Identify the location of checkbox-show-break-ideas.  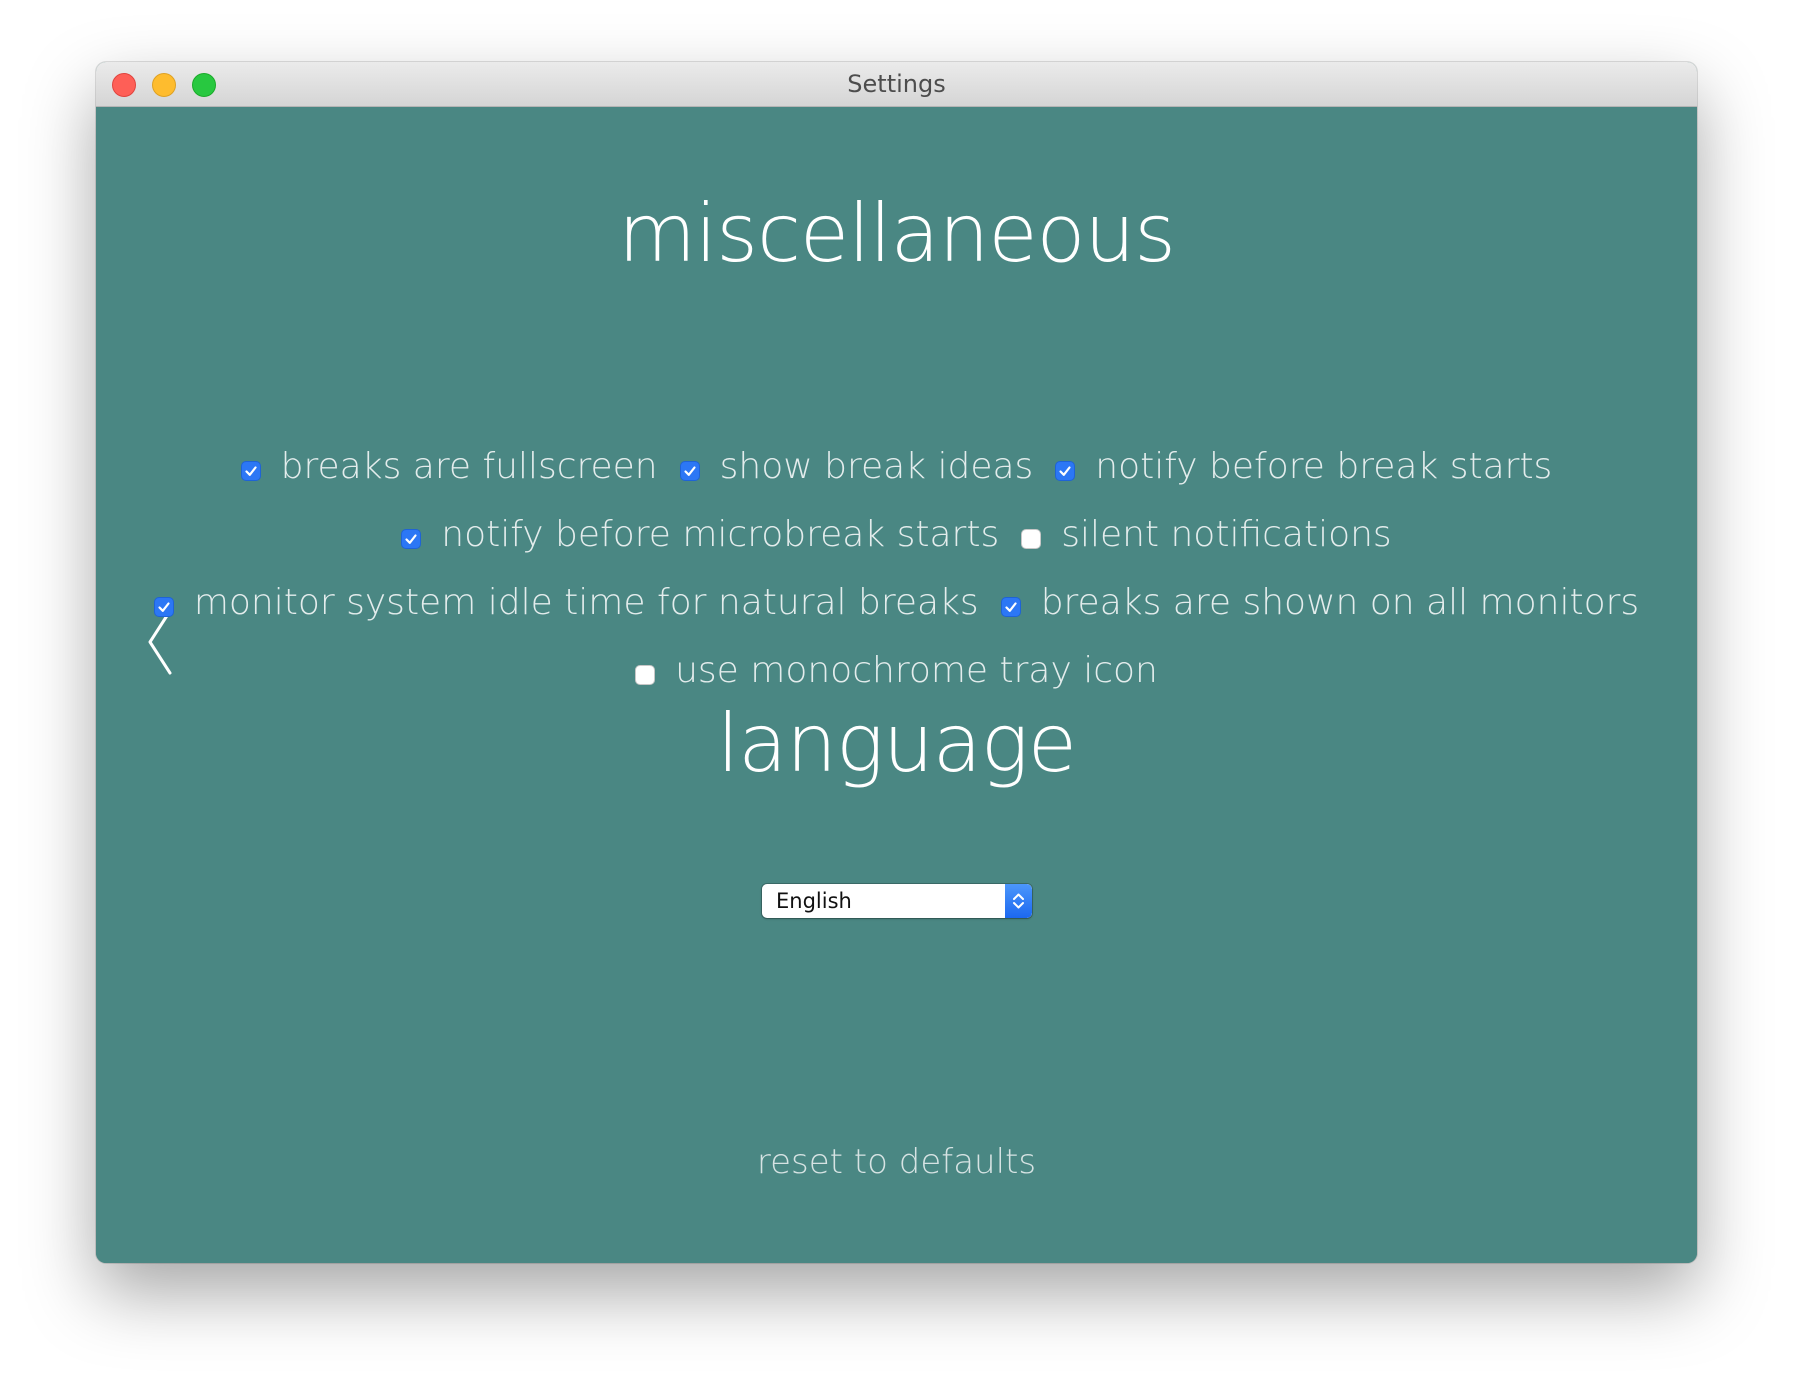
(689, 470).